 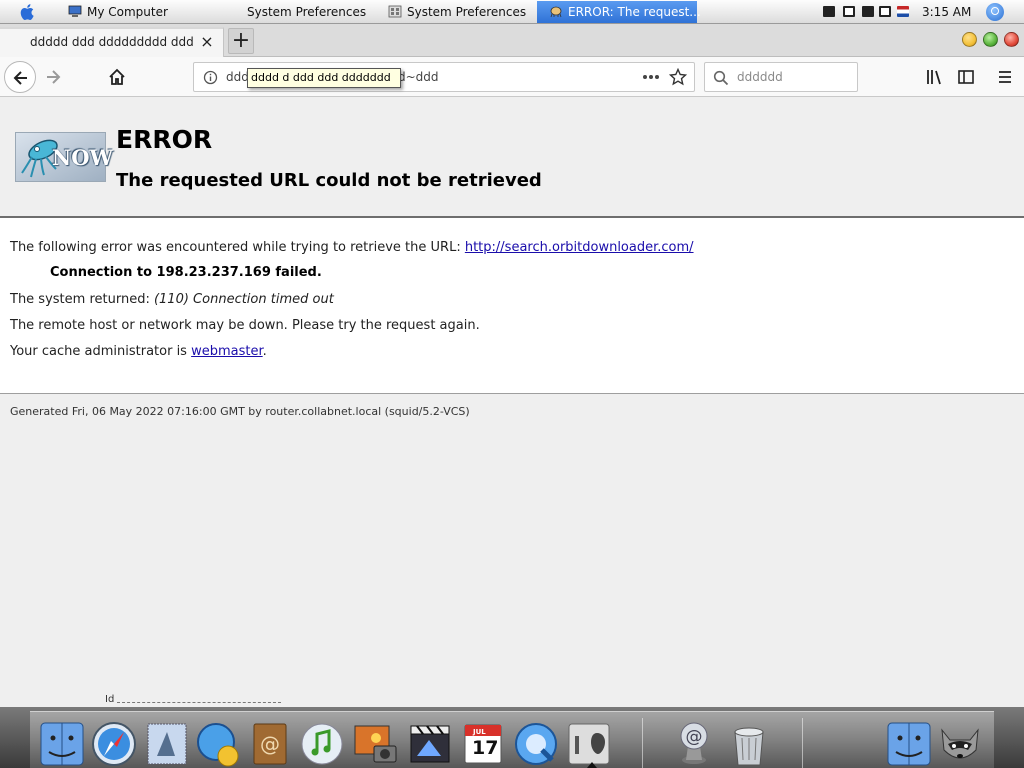 I want to click on mail-server-icon: @, so click(x=694, y=744).